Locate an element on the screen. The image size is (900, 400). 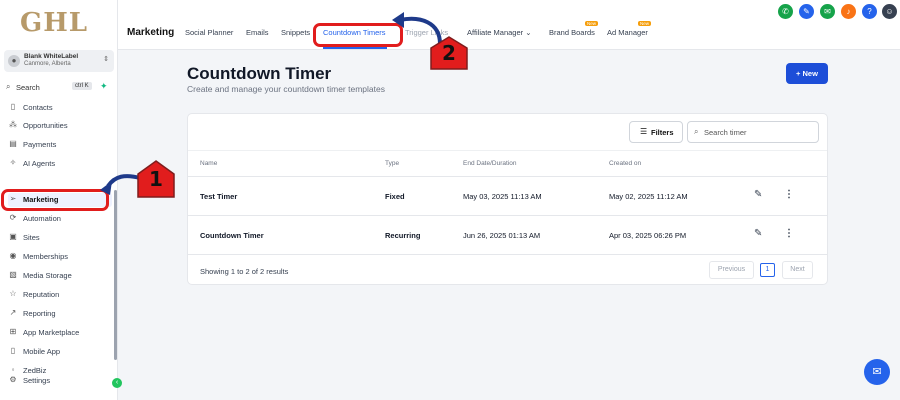
annotation-step-1: 1 is located at coordinates (156, 179).